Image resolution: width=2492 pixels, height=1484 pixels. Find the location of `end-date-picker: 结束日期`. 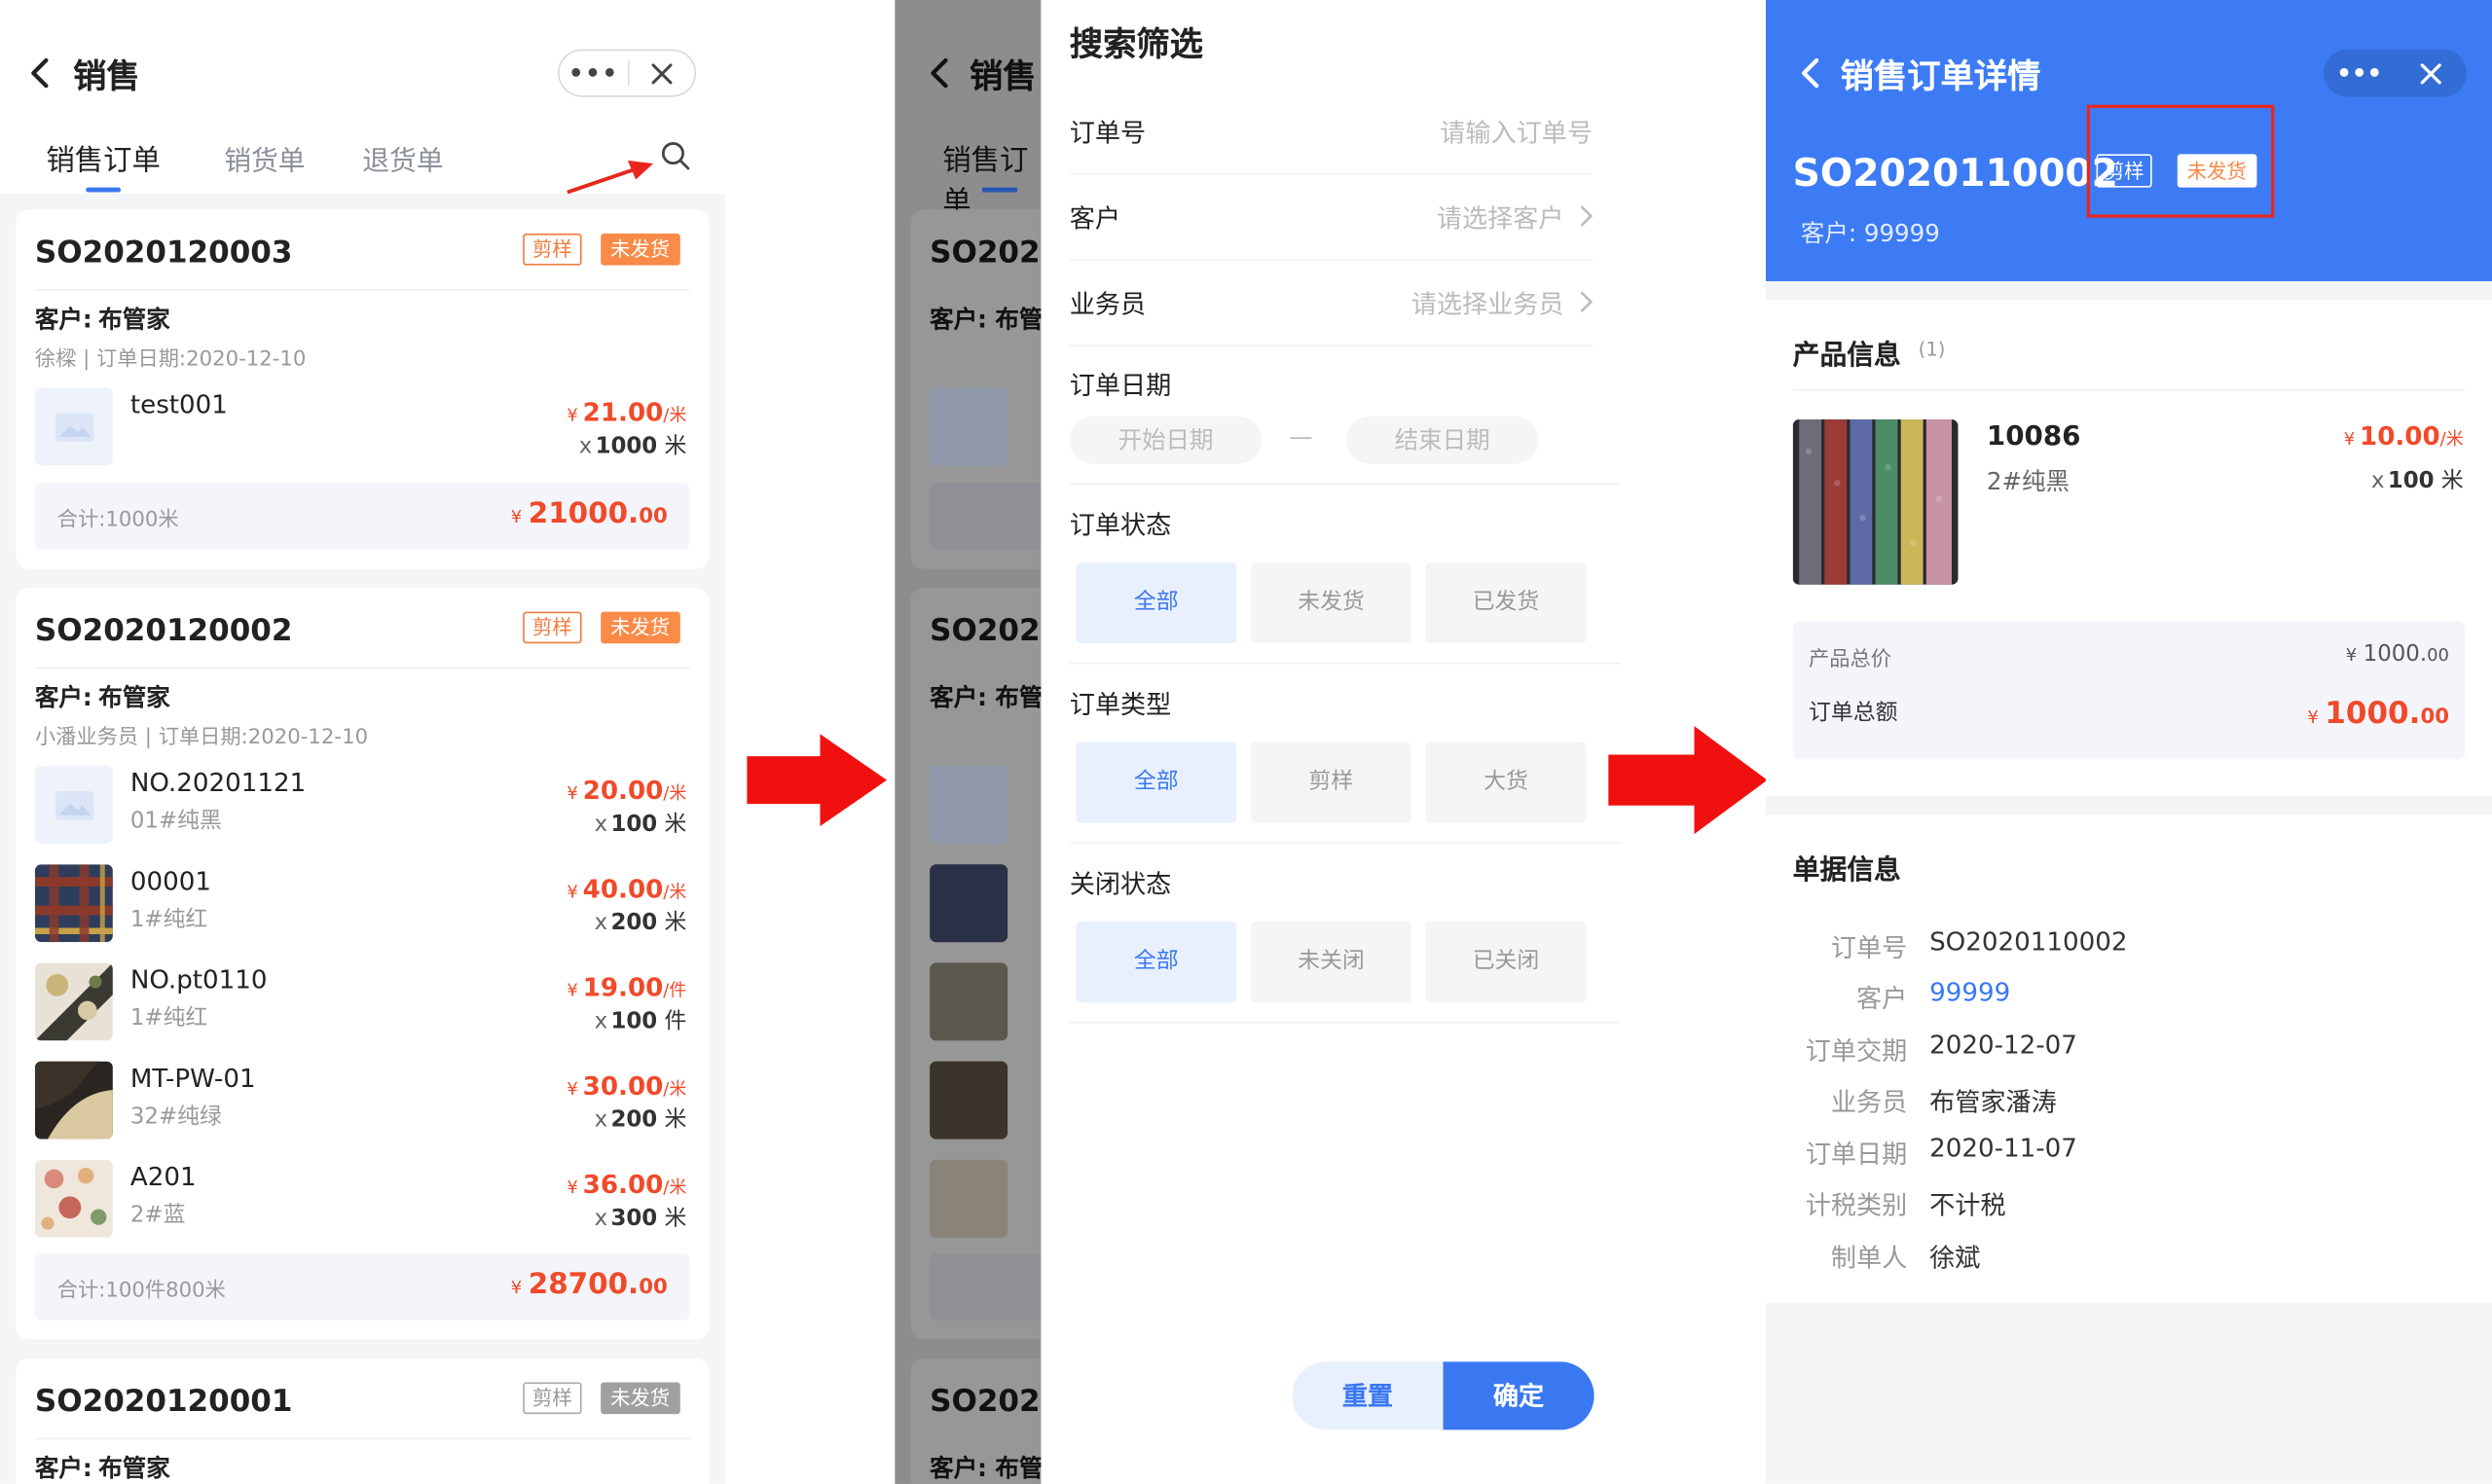

end-date-picker: 结束日期 is located at coordinates (1442, 440).